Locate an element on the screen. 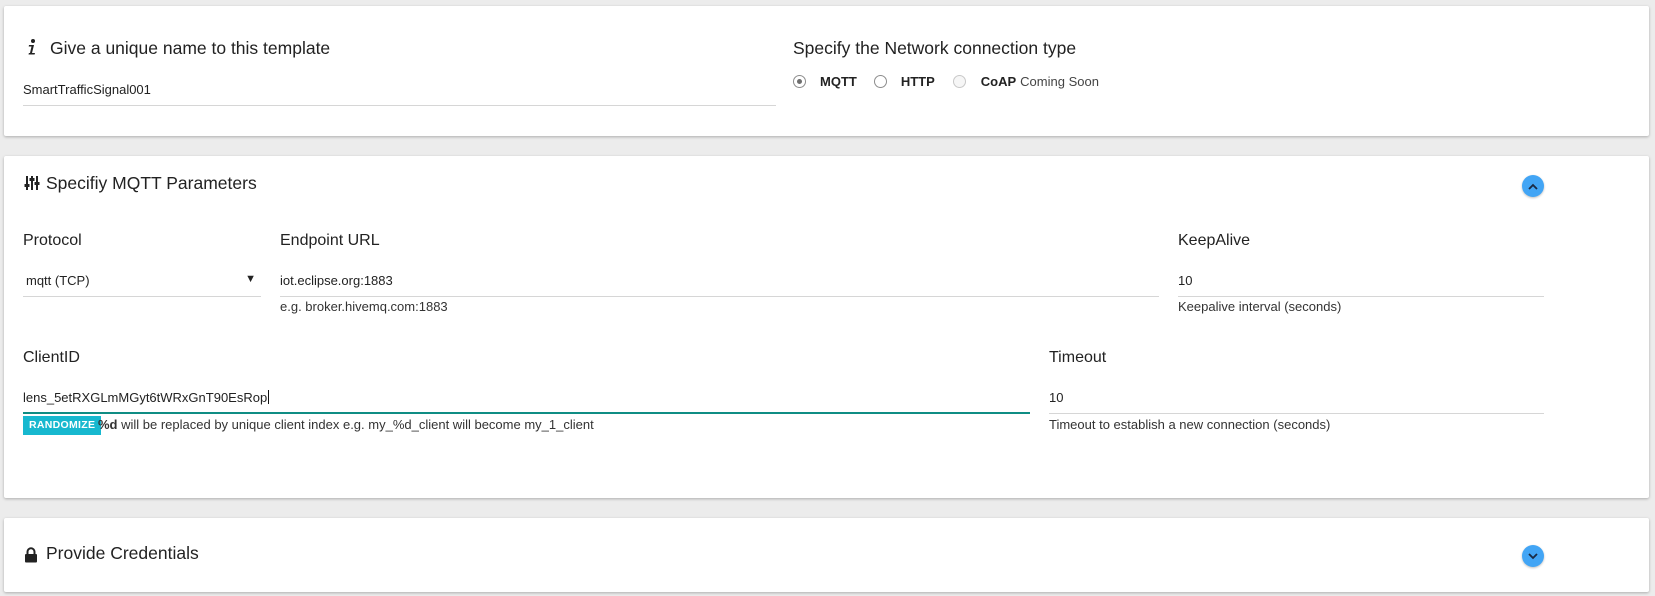  radio-option-coap: CoAP Coming Soon is located at coordinates (1025, 81).